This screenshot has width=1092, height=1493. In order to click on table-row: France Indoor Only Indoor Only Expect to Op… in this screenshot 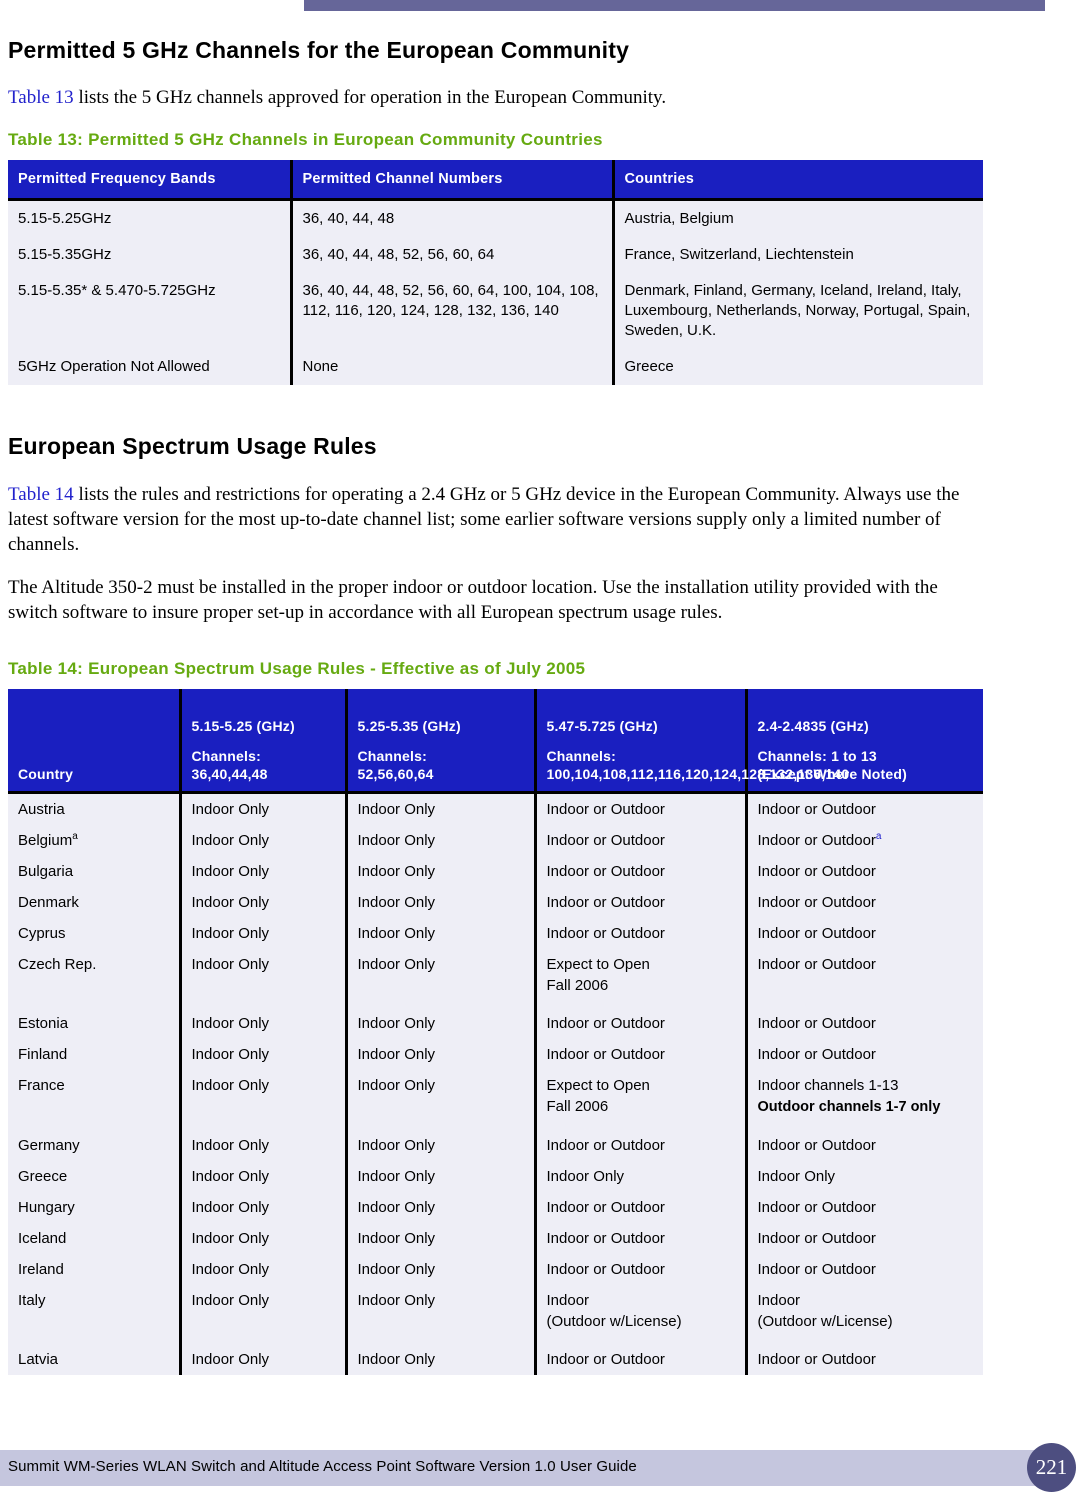, I will do `click(495, 1100)`.